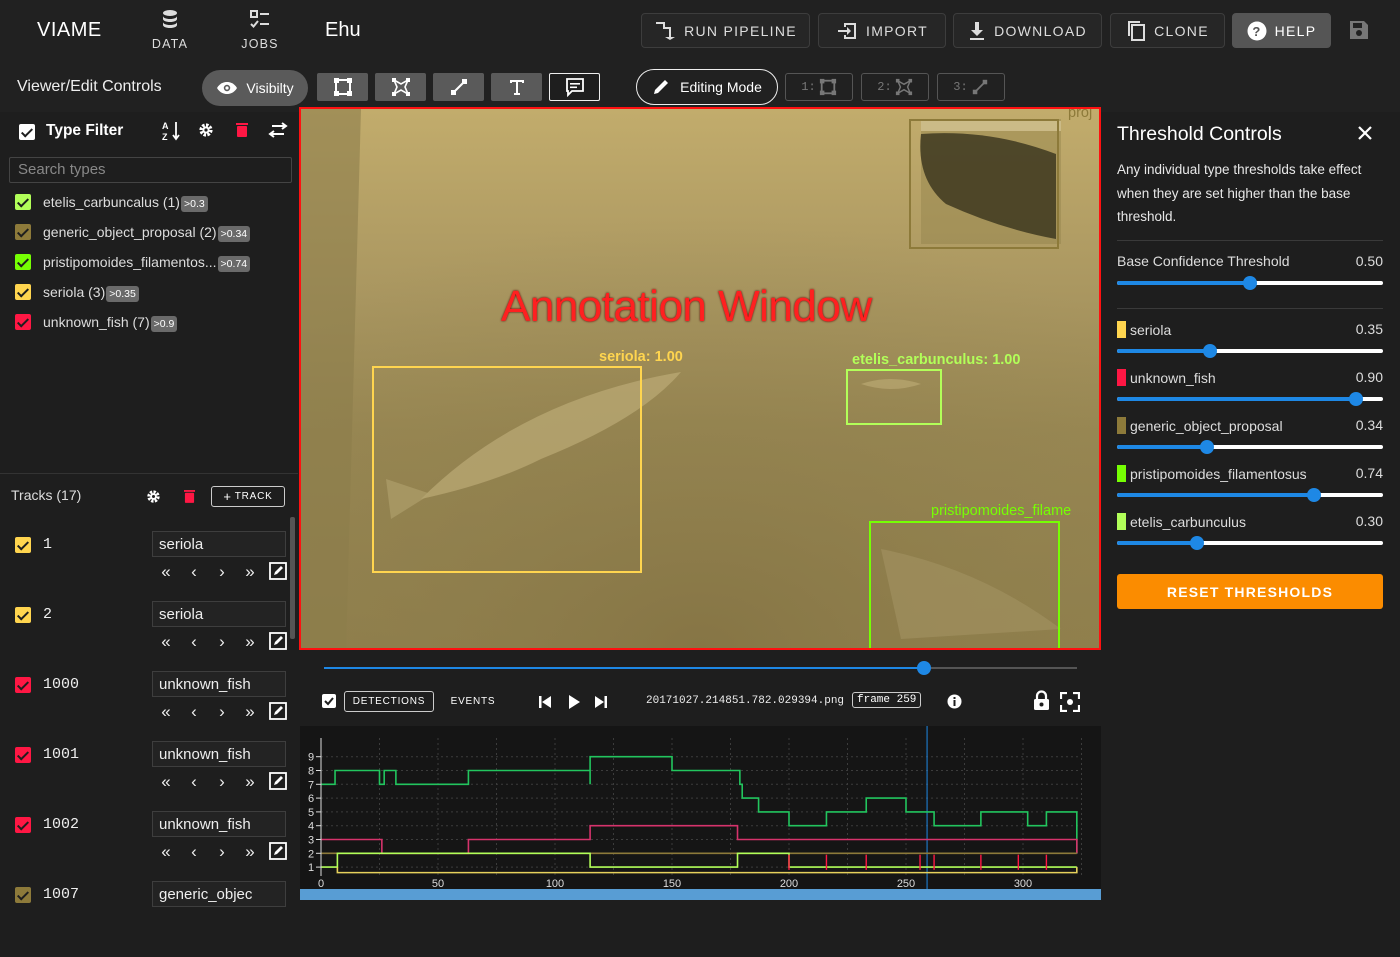  What do you see at coordinates (96, 322) in the screenshot?
I see `type-item-unknown-fish: unknown_fish (7) >0.9` at bounding box center [96, 322].